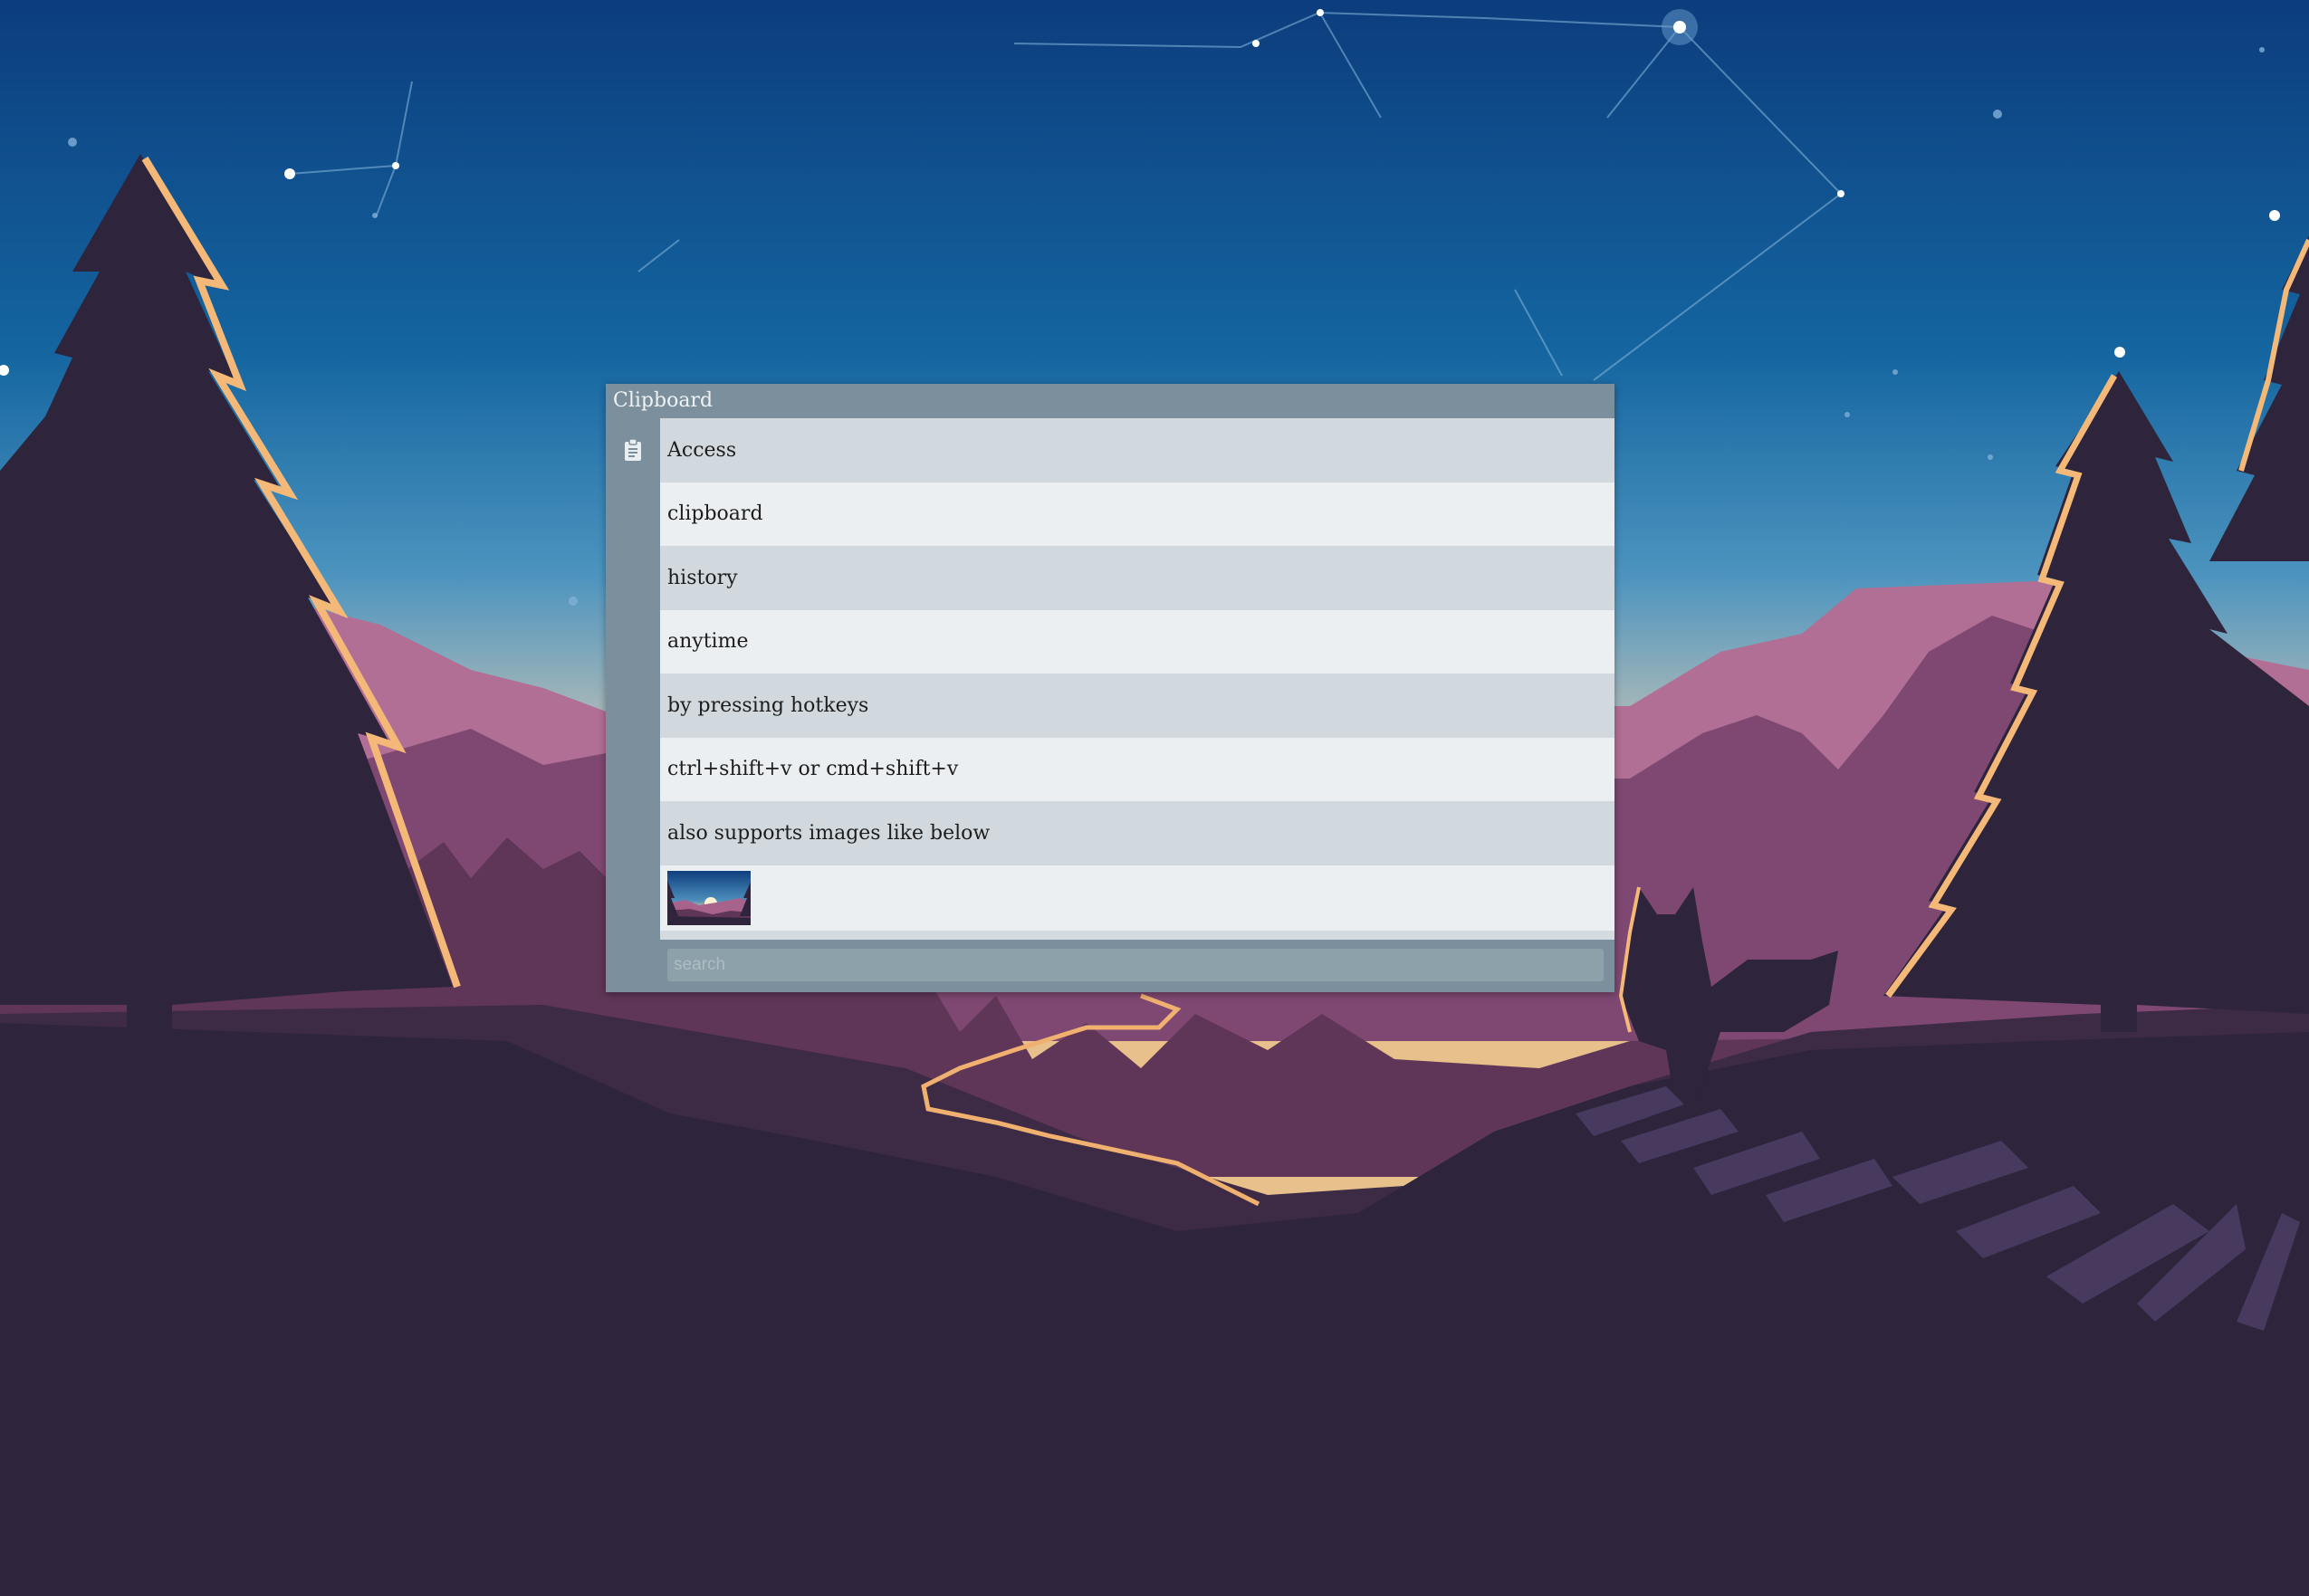 Image resolution: width=2309 pixels, height=1596 pixels. Describe the element at coordinates (1137, 450) in the screenshot. I see `clipboard-item: Access` at that location.